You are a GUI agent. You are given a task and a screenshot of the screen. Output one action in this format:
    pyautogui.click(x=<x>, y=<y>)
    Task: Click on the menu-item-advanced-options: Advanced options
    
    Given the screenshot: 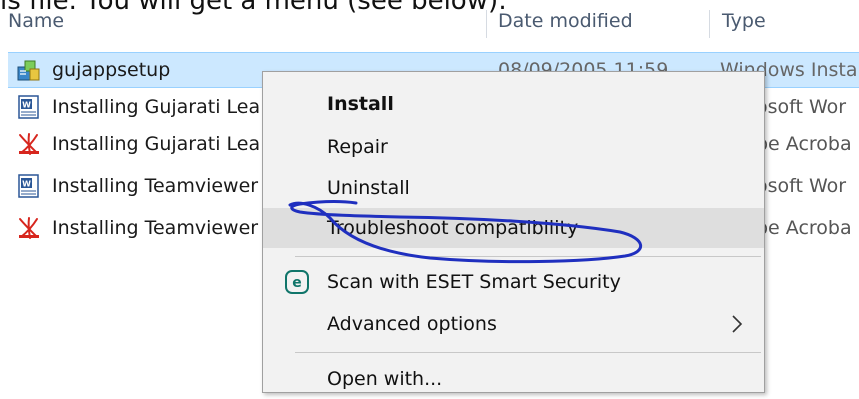 What is the action you would take?
    pyautogui.click(x=513, y=324)
    